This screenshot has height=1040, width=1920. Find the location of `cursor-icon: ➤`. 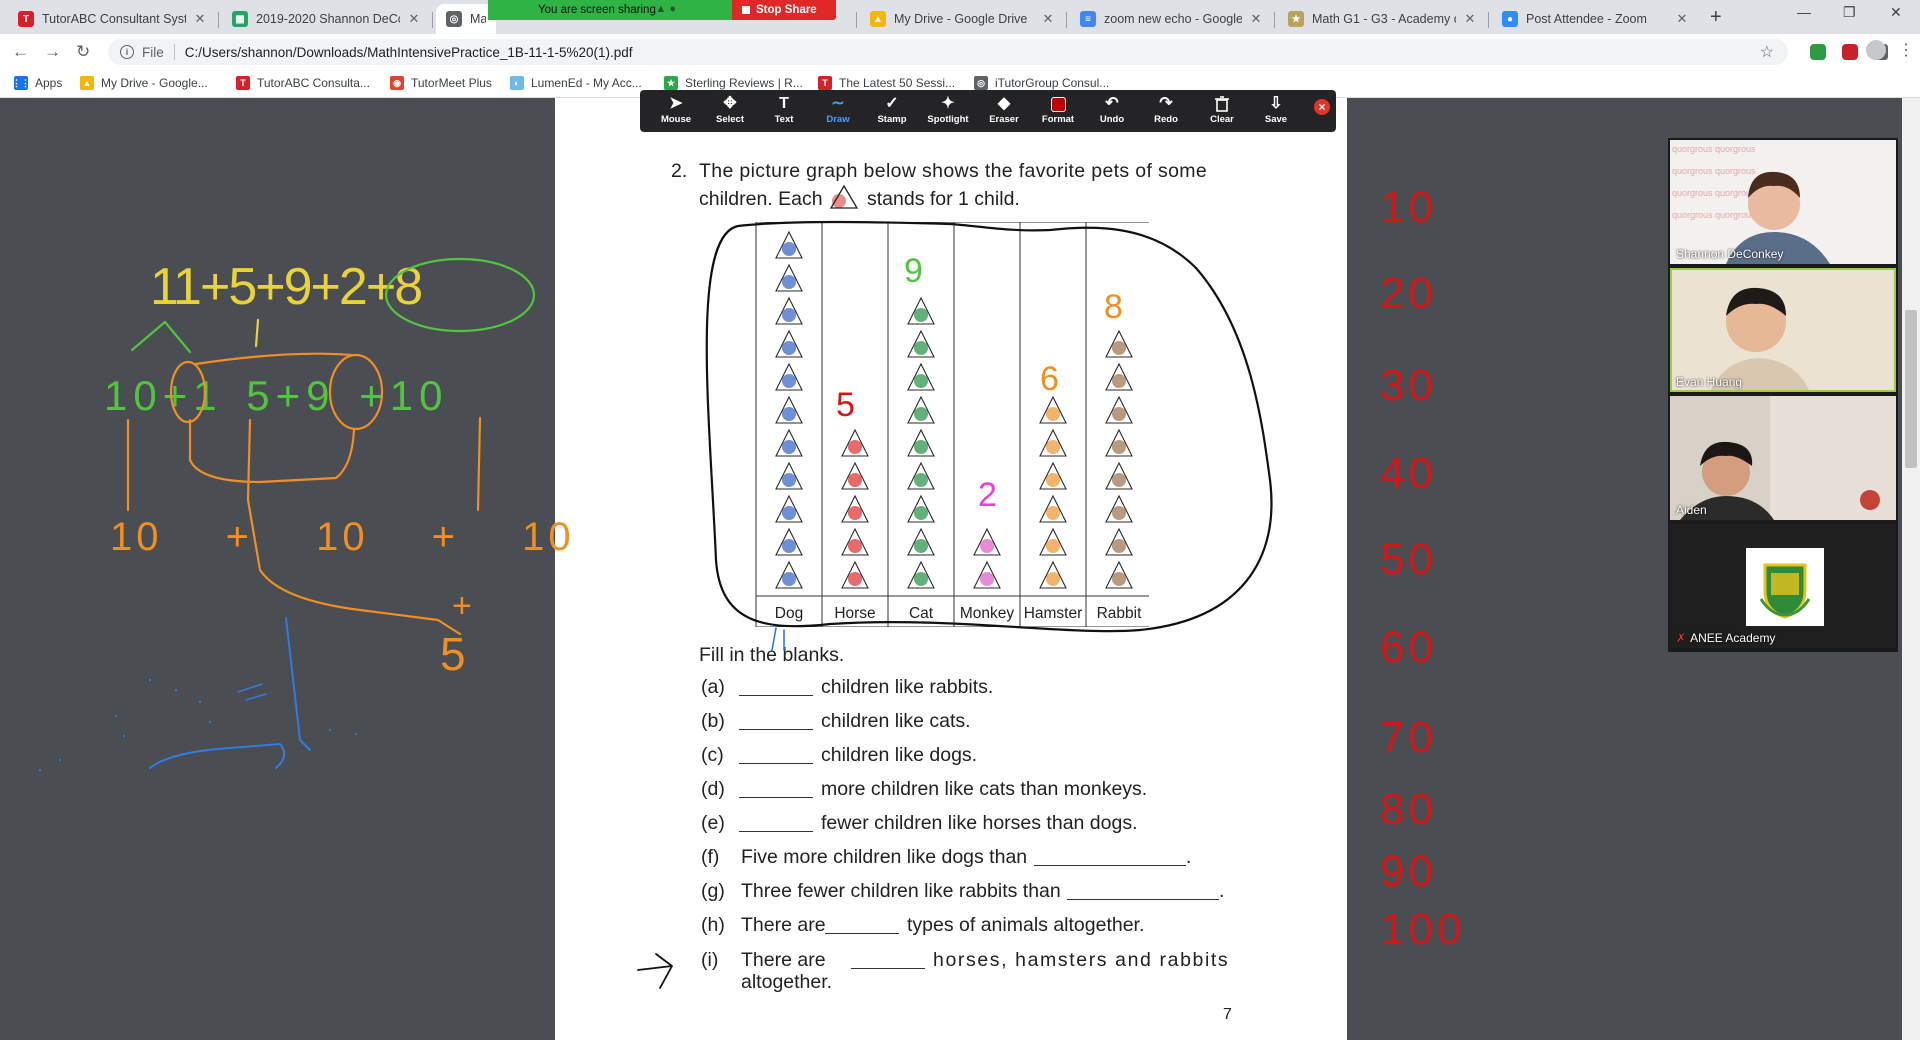

cursor-icon: ➤ is located at coordinates (676, 103).